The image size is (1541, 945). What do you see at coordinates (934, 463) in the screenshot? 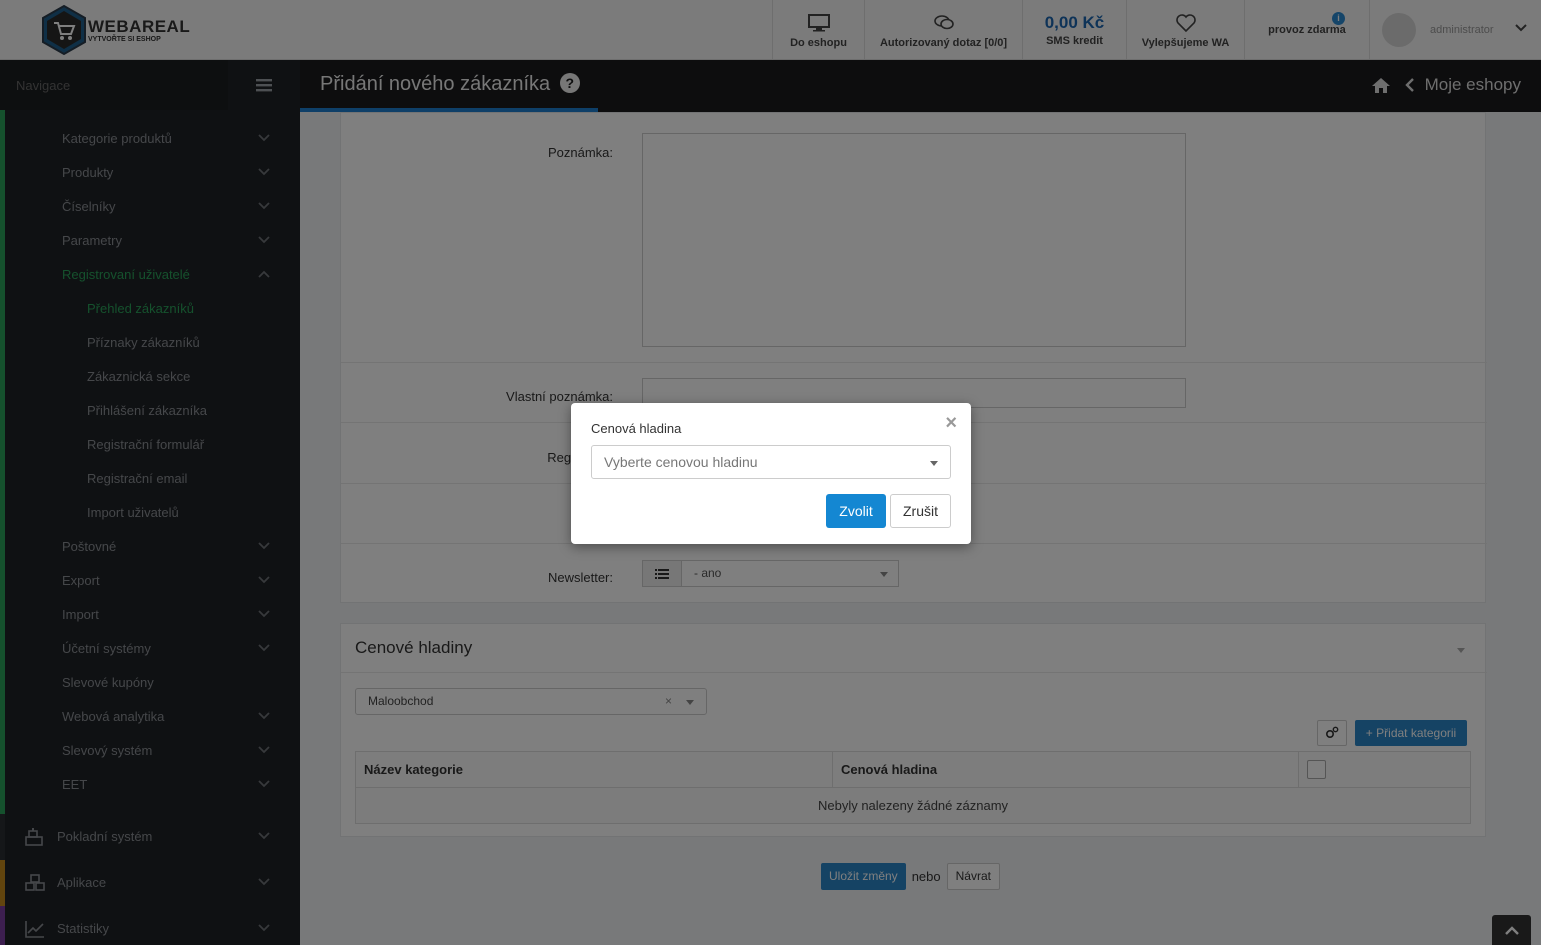
I see `caret-down-icon` at bounding box center [934, 463].